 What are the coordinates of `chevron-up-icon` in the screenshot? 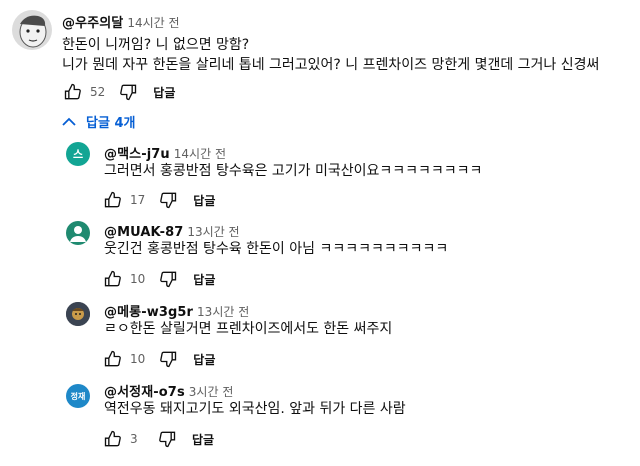 It's located at (69, 121).